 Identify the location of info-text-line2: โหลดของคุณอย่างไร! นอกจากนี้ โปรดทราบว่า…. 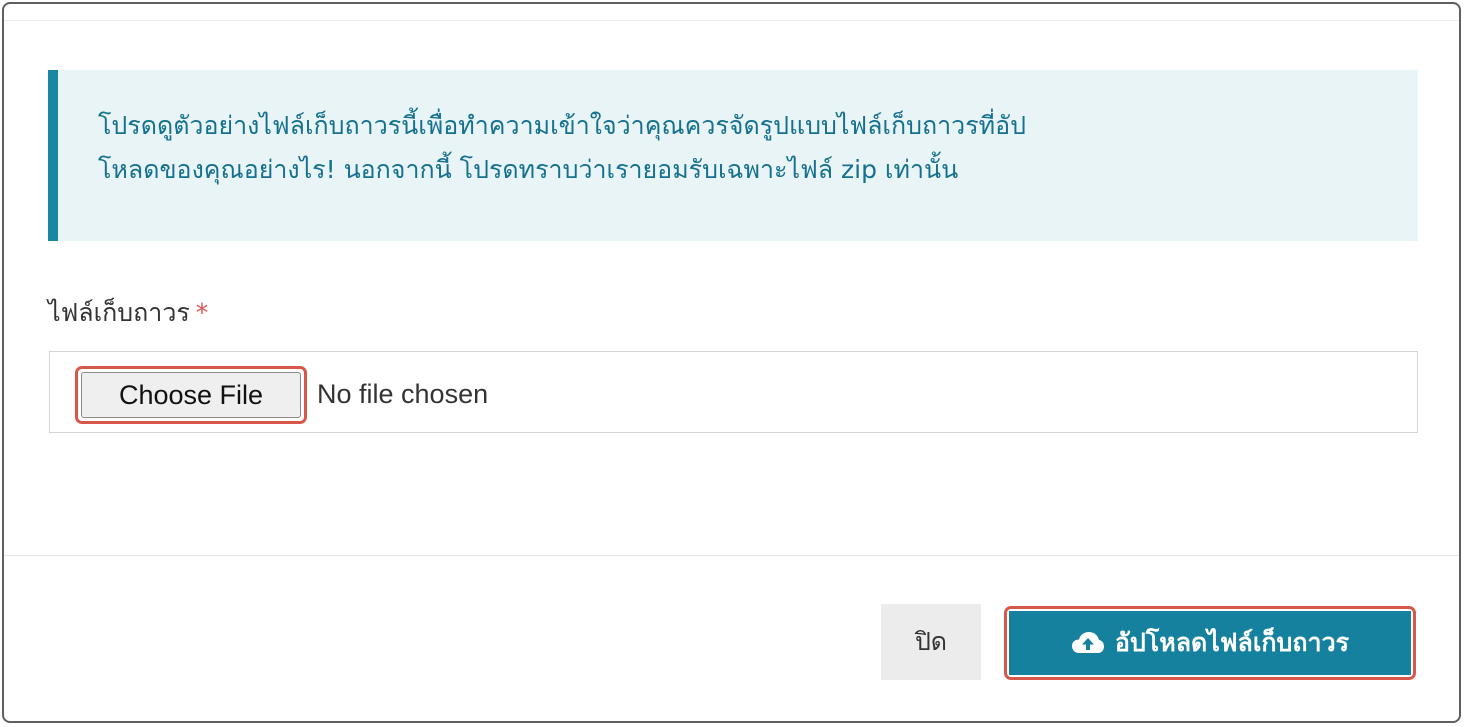
(528, 169).